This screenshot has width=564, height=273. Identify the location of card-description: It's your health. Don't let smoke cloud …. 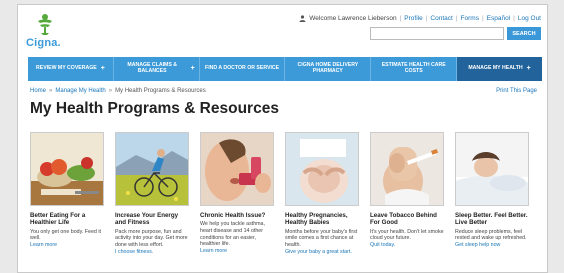
(407, 235).